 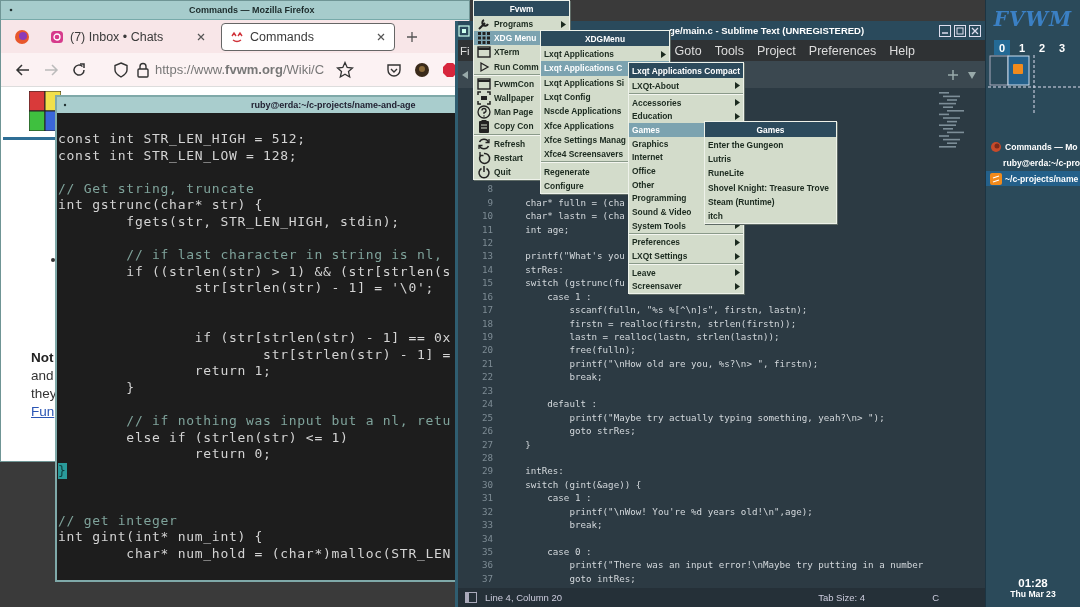 What do you see at coordinates (1033, 178) in the screenshot?
I see `window-list-item: ~/c-projects/name` at bounding box center [1033, 178].